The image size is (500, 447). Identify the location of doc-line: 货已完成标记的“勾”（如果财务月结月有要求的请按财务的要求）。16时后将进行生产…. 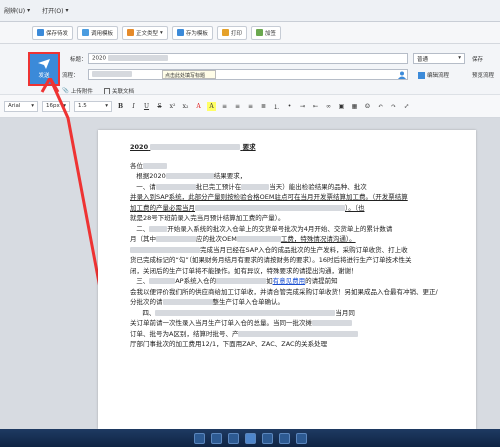
(271, 260).